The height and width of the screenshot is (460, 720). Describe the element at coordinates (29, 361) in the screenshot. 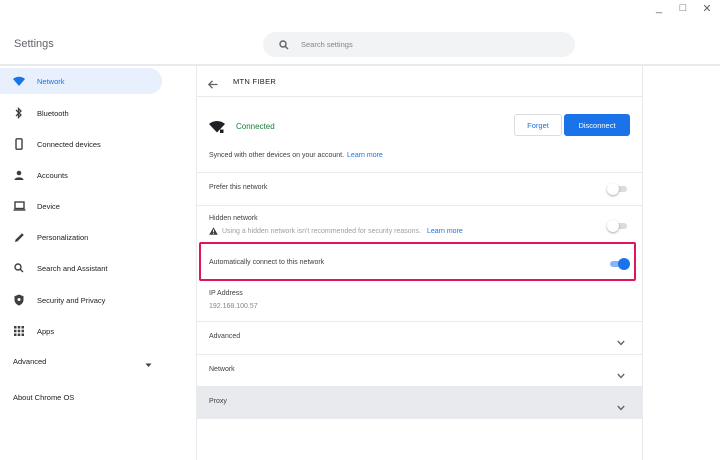

I see `sidebar-advanced: Advanced` at that location.